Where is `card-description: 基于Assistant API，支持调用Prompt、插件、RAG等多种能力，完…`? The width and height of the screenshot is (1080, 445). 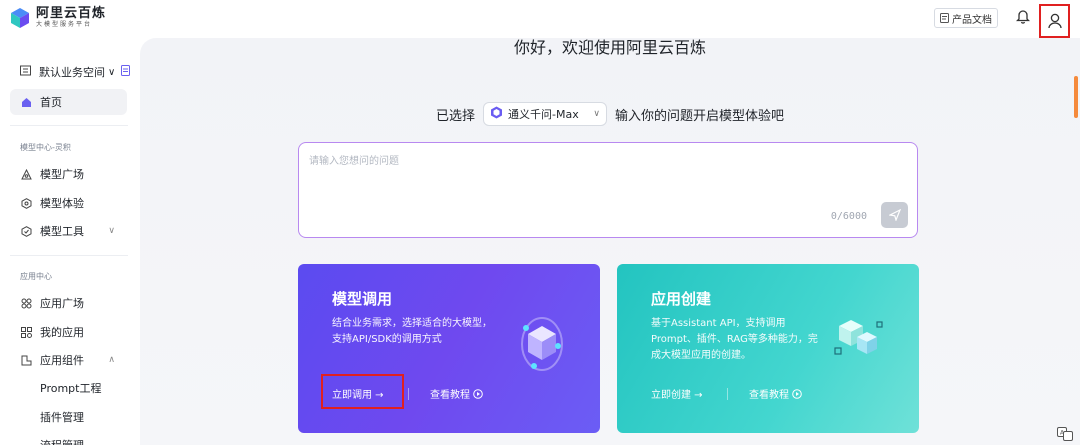 card-description: 基于Assistant API，支持调用Prompt、插件、RAG等多种能力，完… is located at coordinates (734, 339).